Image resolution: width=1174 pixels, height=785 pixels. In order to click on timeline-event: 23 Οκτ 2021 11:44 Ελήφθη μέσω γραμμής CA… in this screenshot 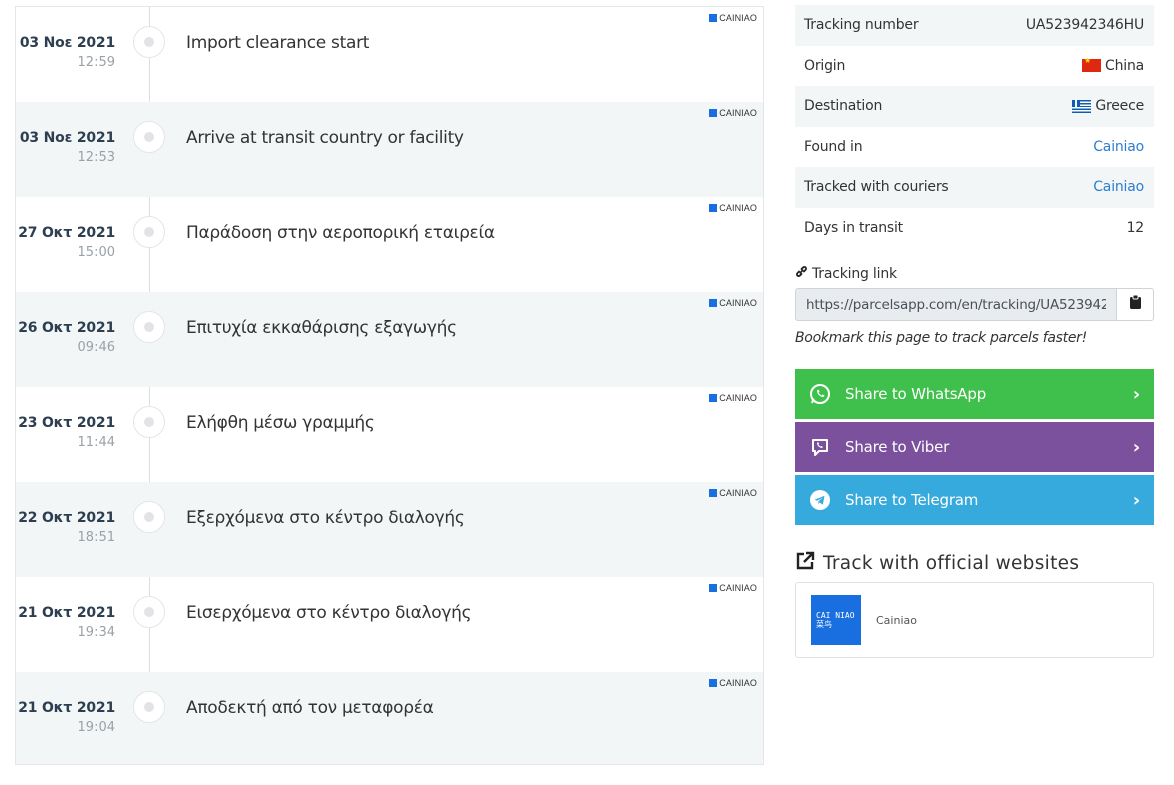, I will do `click(389, 434)`.